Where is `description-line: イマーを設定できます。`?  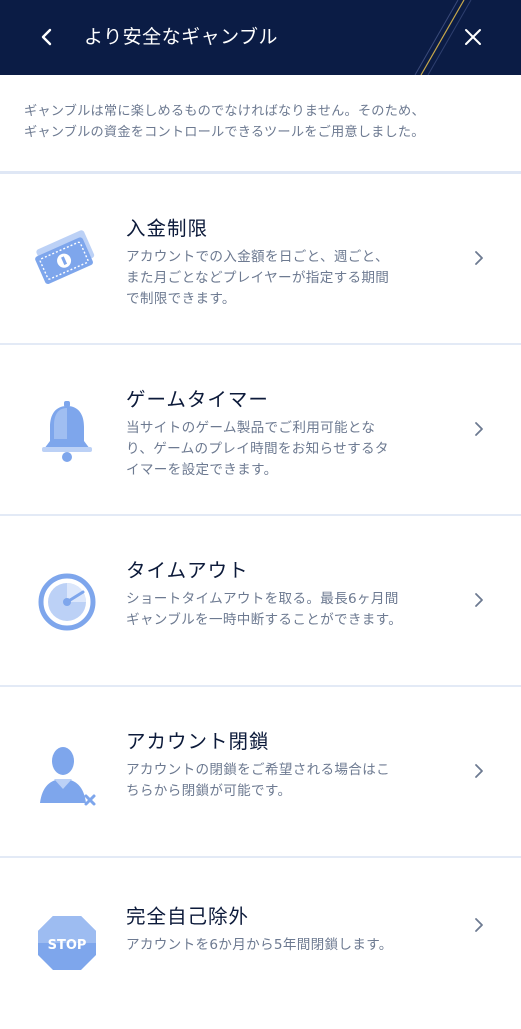 description-line: イマーを設定できます。 is located at coordinates (202, 470).